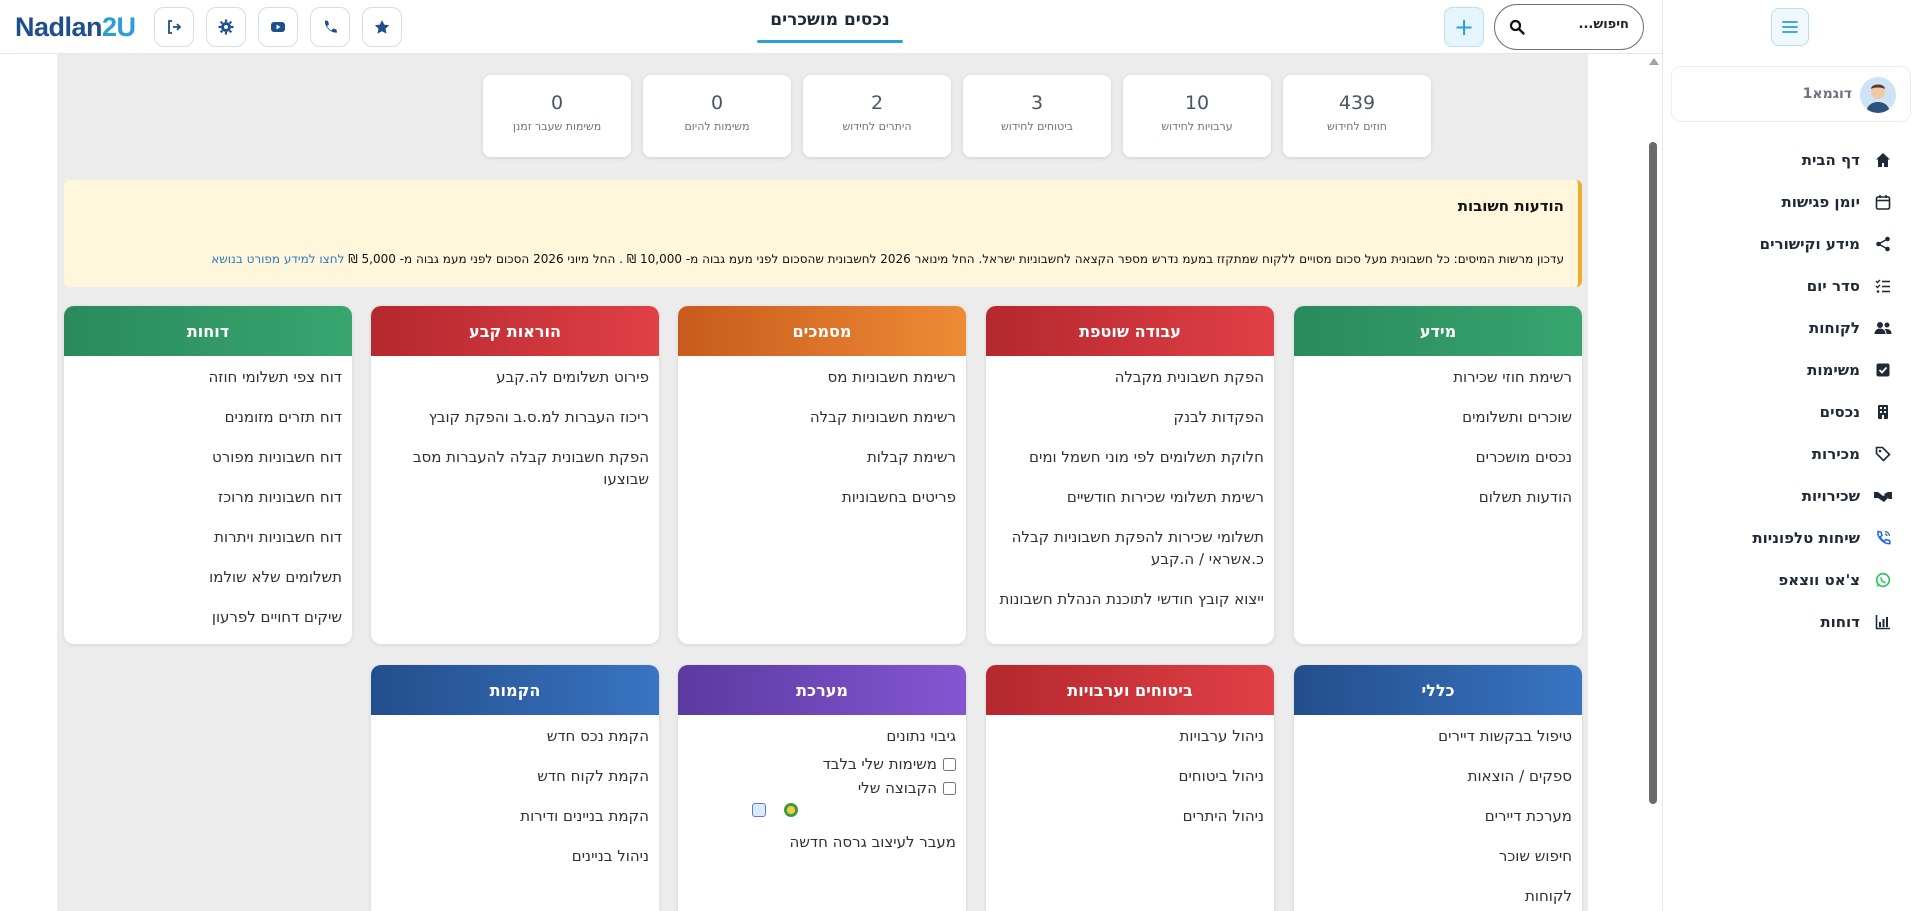 Image resolution: width=1920 pixels, height=911 pixels. Describe the element at coordinates (1826, 244) in the screenshot. I see `sidebar-item-info-links: מידע וקישורים` at that location.